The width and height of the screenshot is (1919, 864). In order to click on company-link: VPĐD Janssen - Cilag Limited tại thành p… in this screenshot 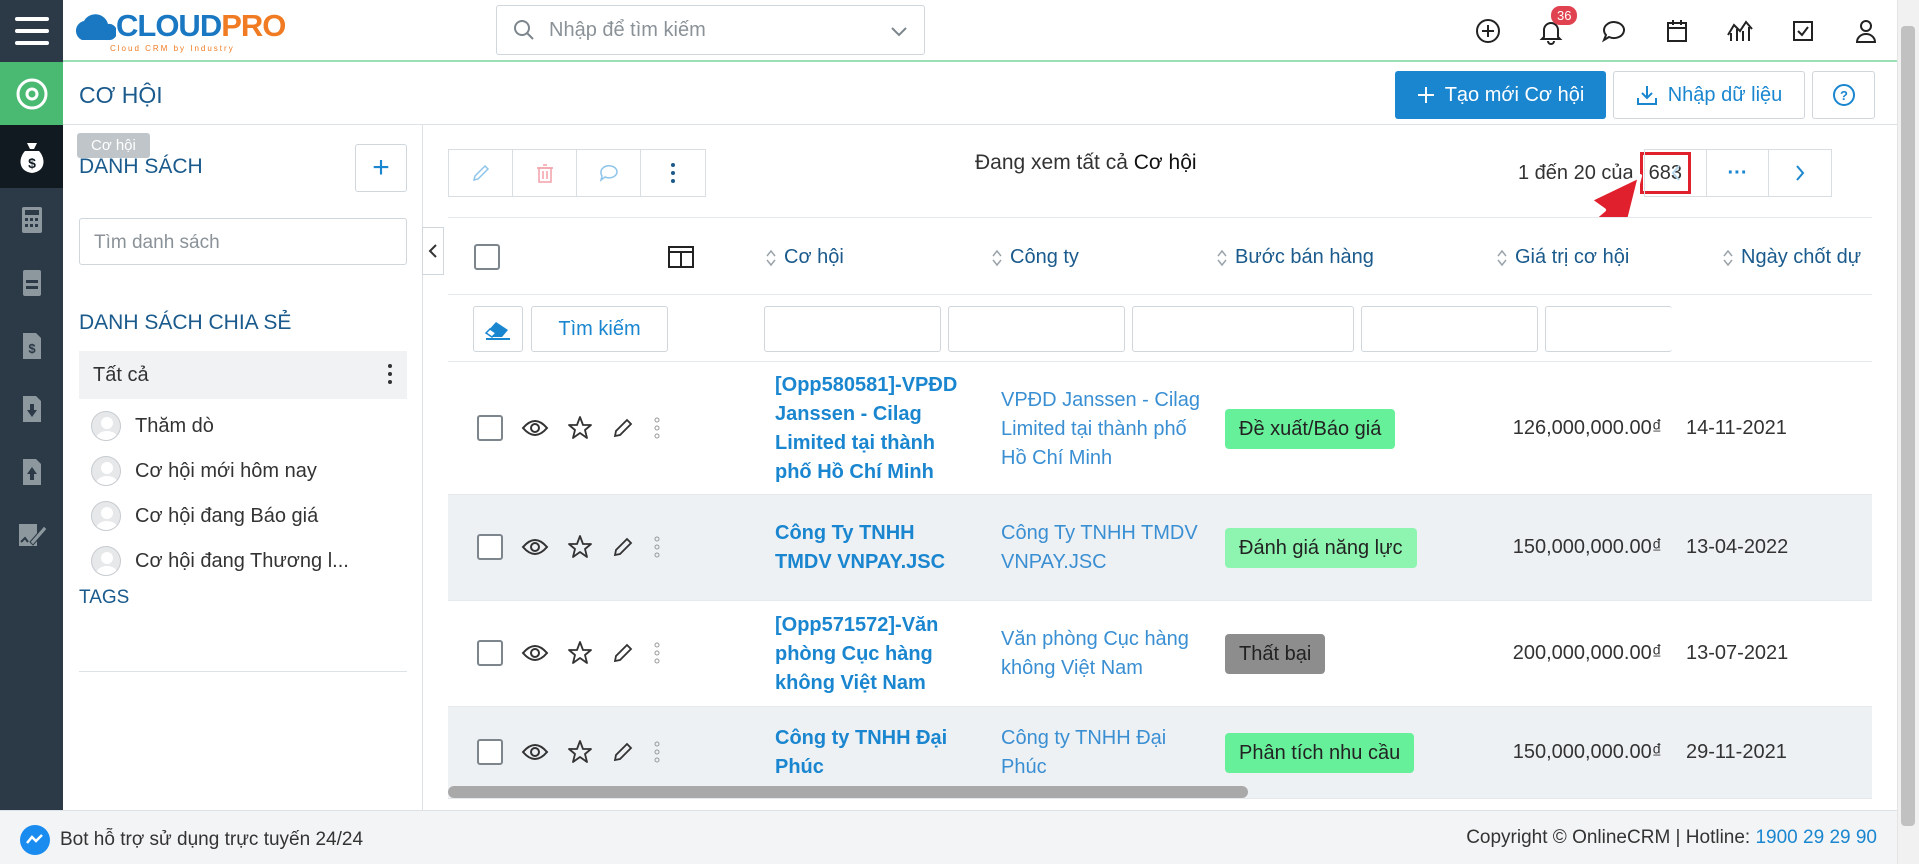, I will do `click(1101, 429)`.